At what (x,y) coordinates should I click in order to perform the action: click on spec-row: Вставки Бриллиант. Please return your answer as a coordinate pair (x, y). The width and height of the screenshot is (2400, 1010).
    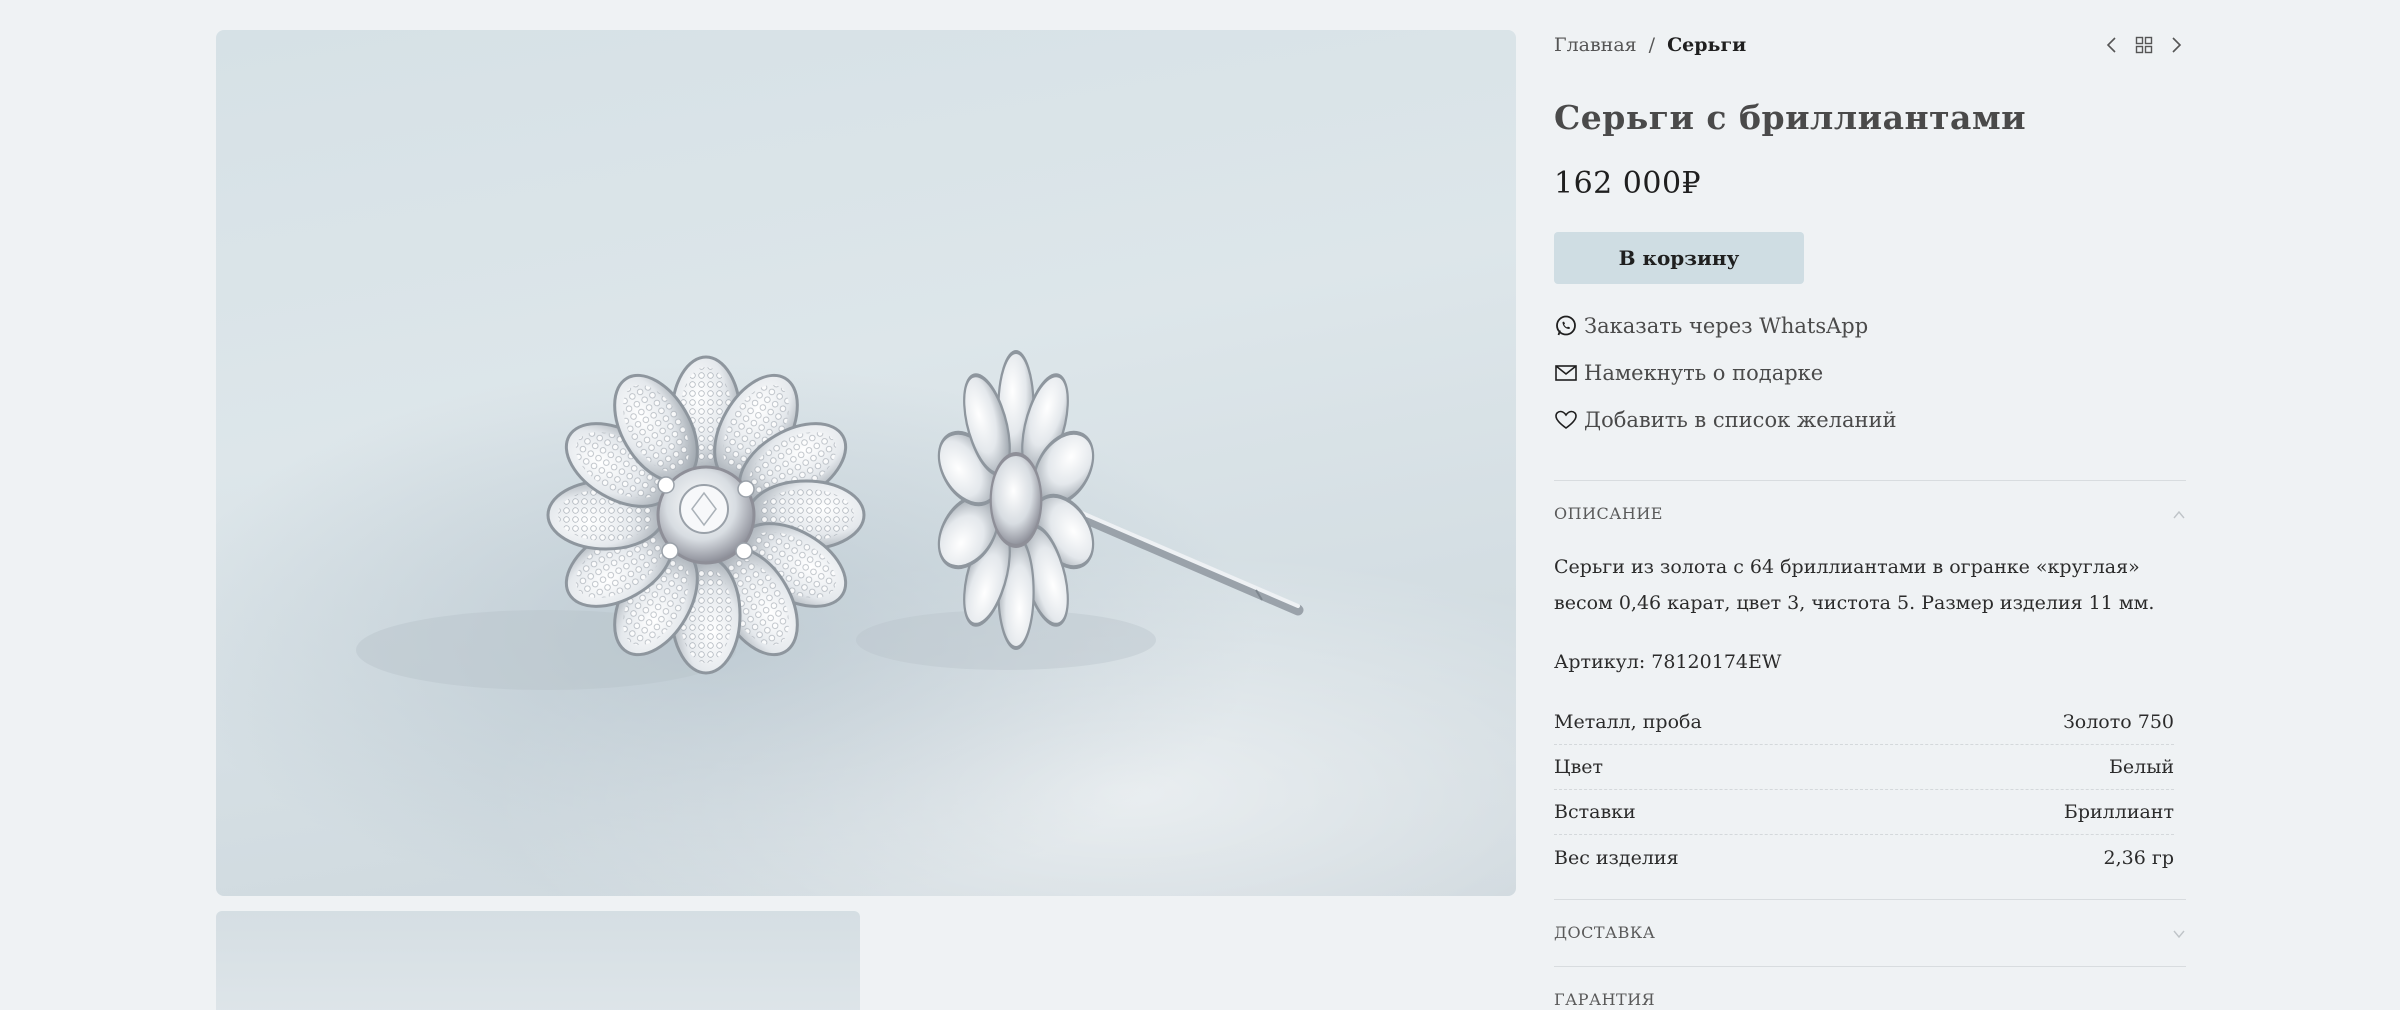
    Looking at the image, I should click on (1864, 812).